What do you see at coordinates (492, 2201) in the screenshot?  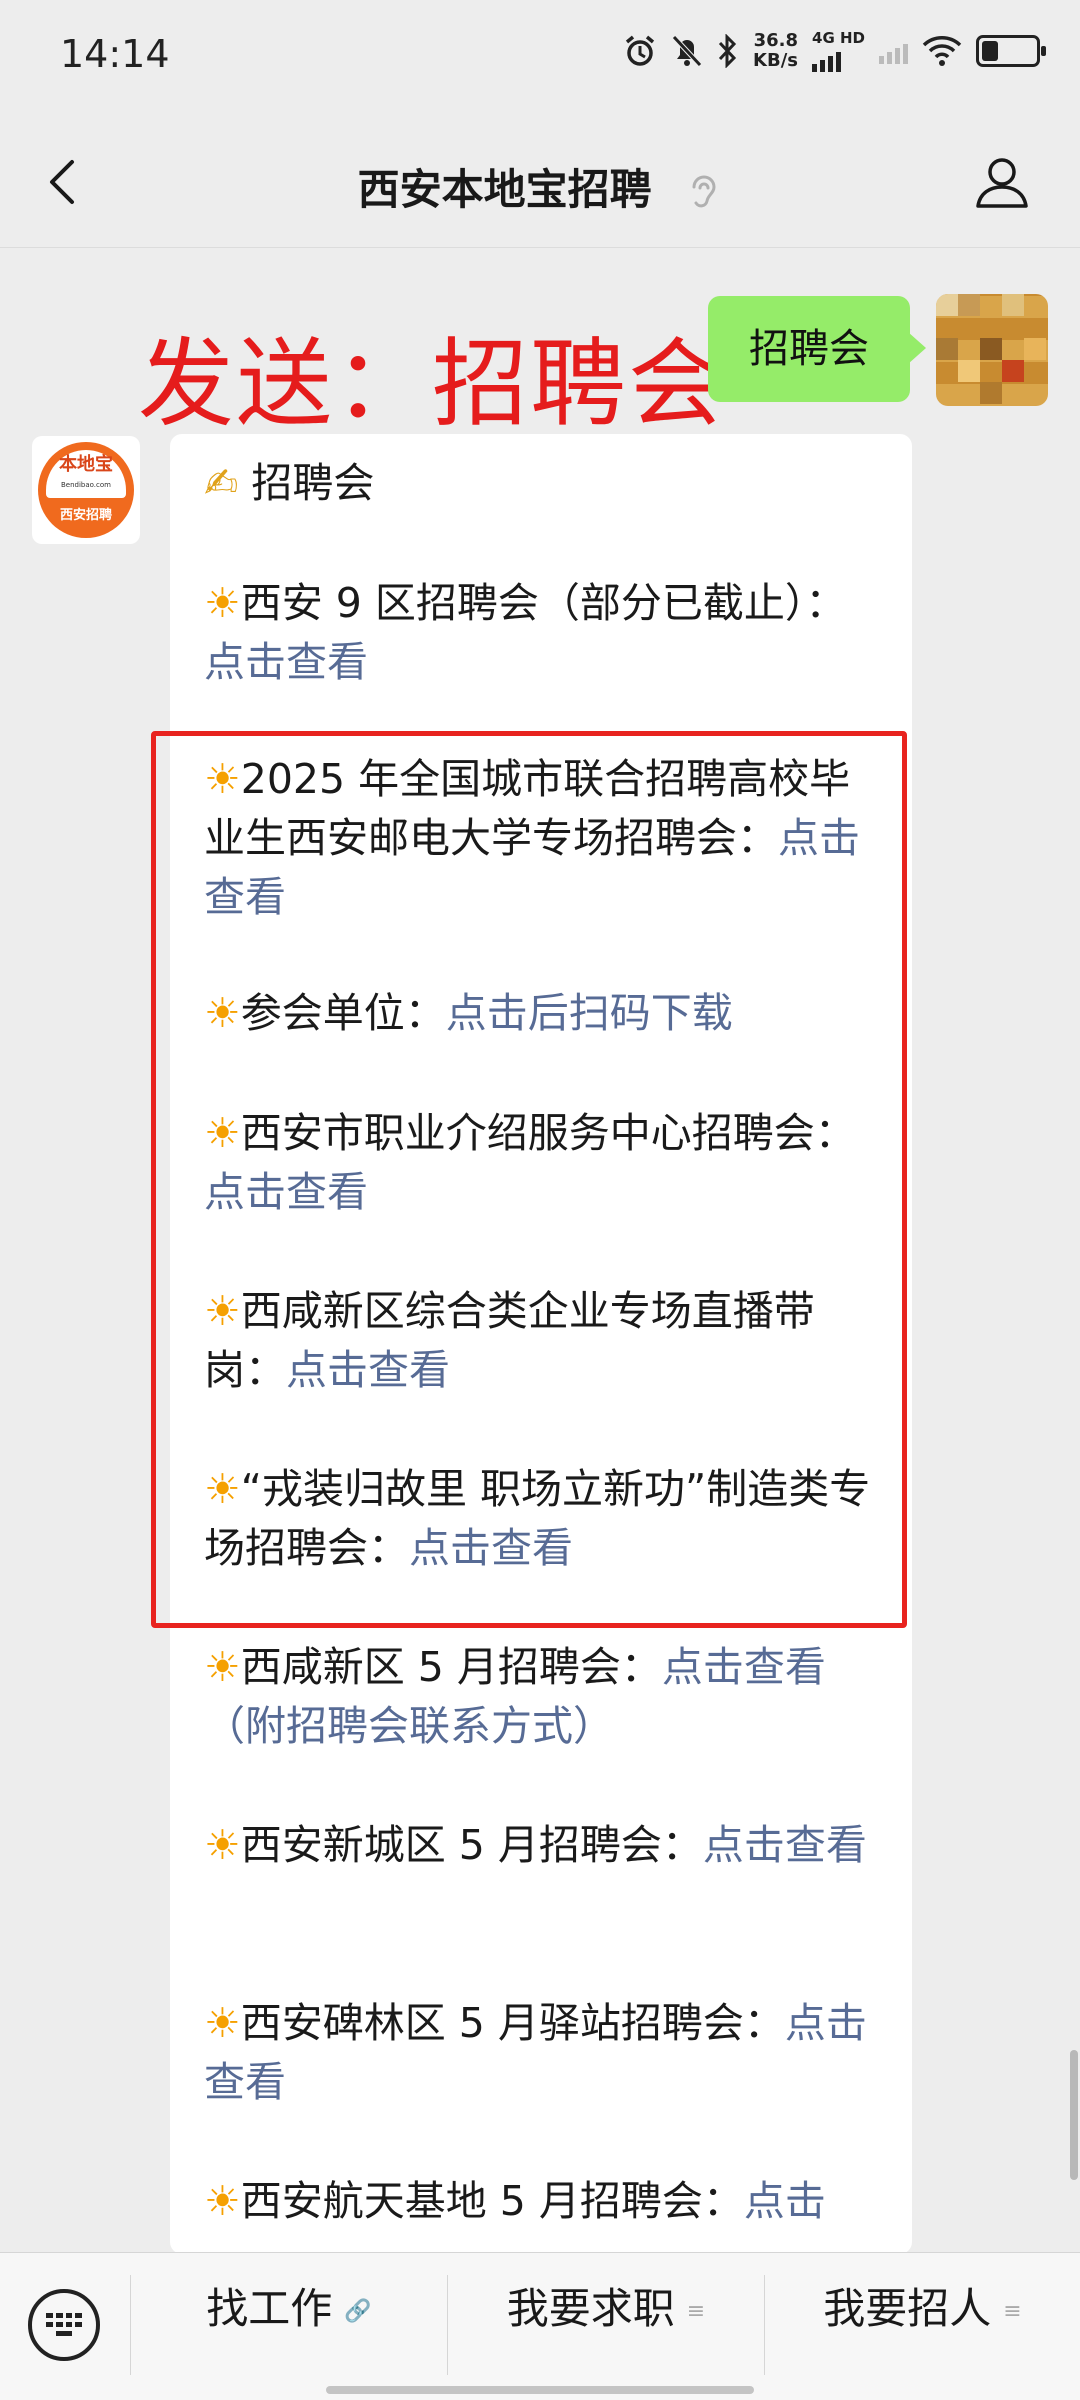 I see `list-item-text: 西安航天基地 5 月招聘会：` at bounding box center [492, 2201].